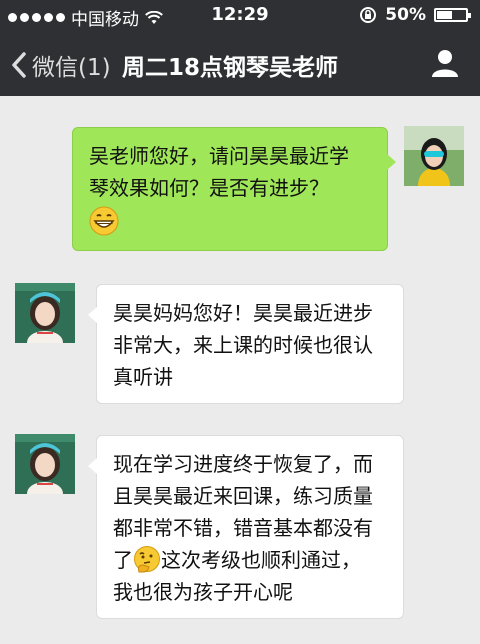 The image size is (480, 644). I want to click on message-text: 昊昊妈妈您好！昊昊最近进步 非常大，来上课的时候也很认 真听讲, so click(243, 345).